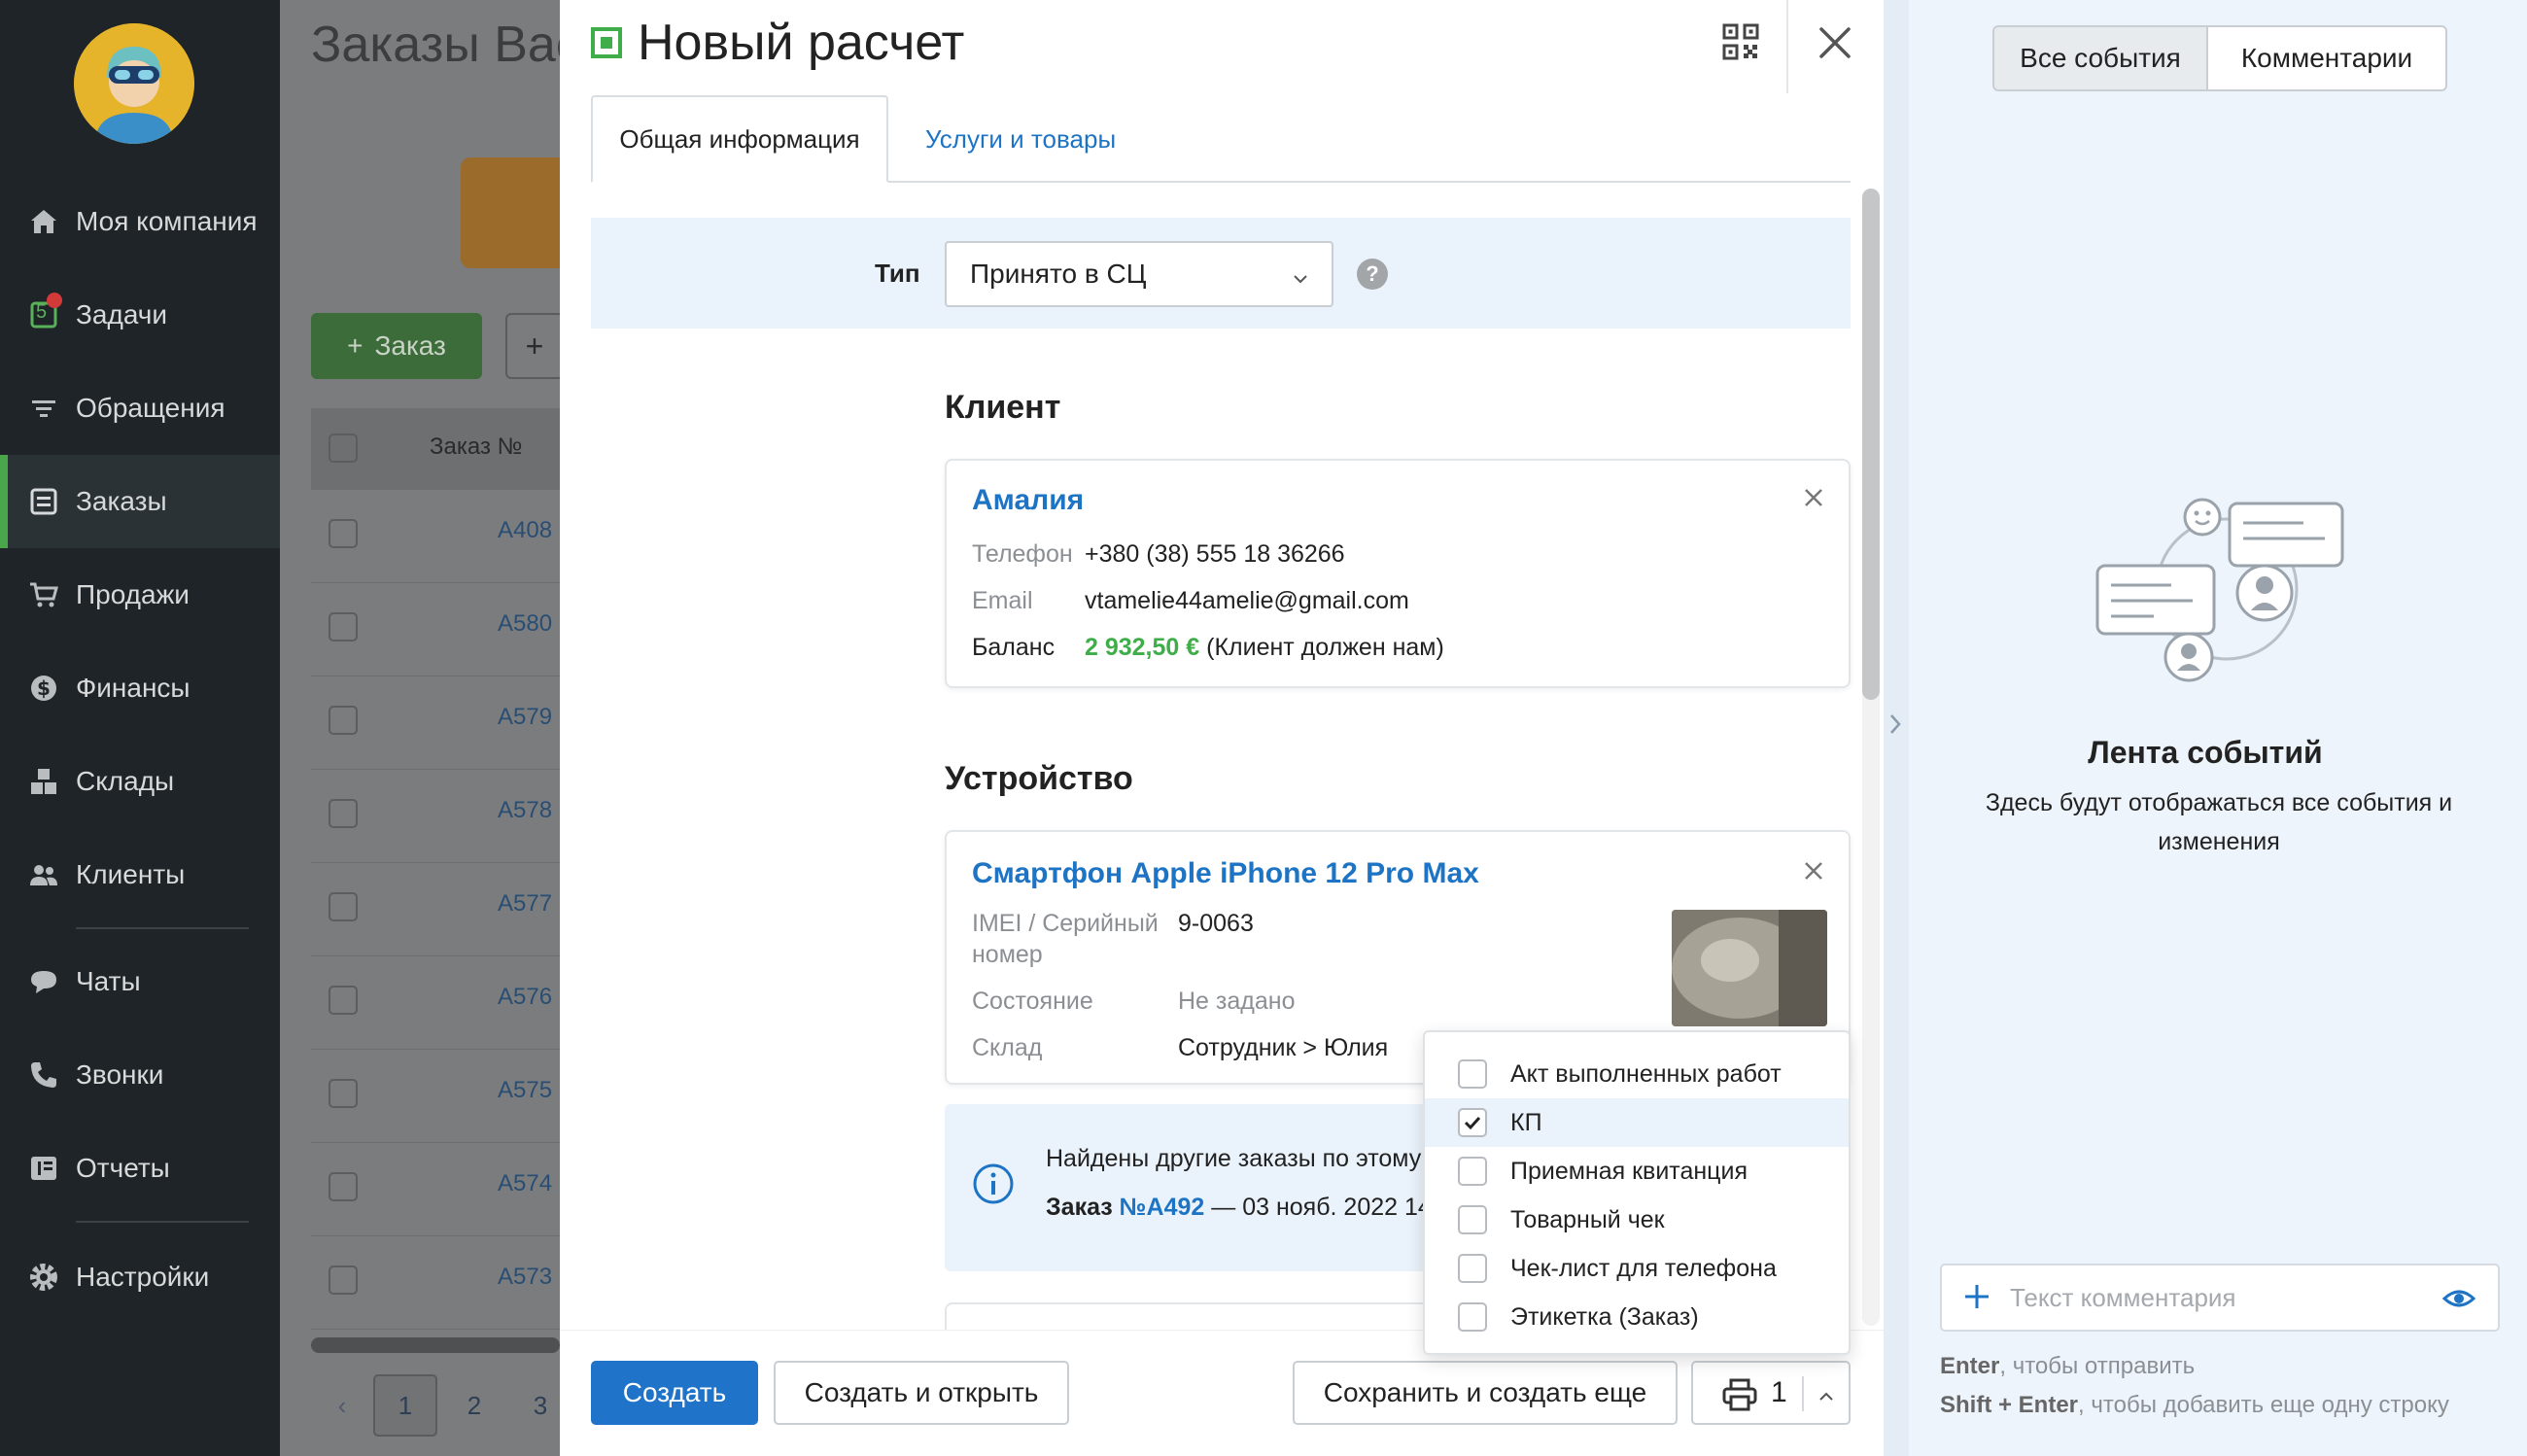  Describe the element at coordinates (435, 909) in the screenshot. I see `table-row: A577` at that location.